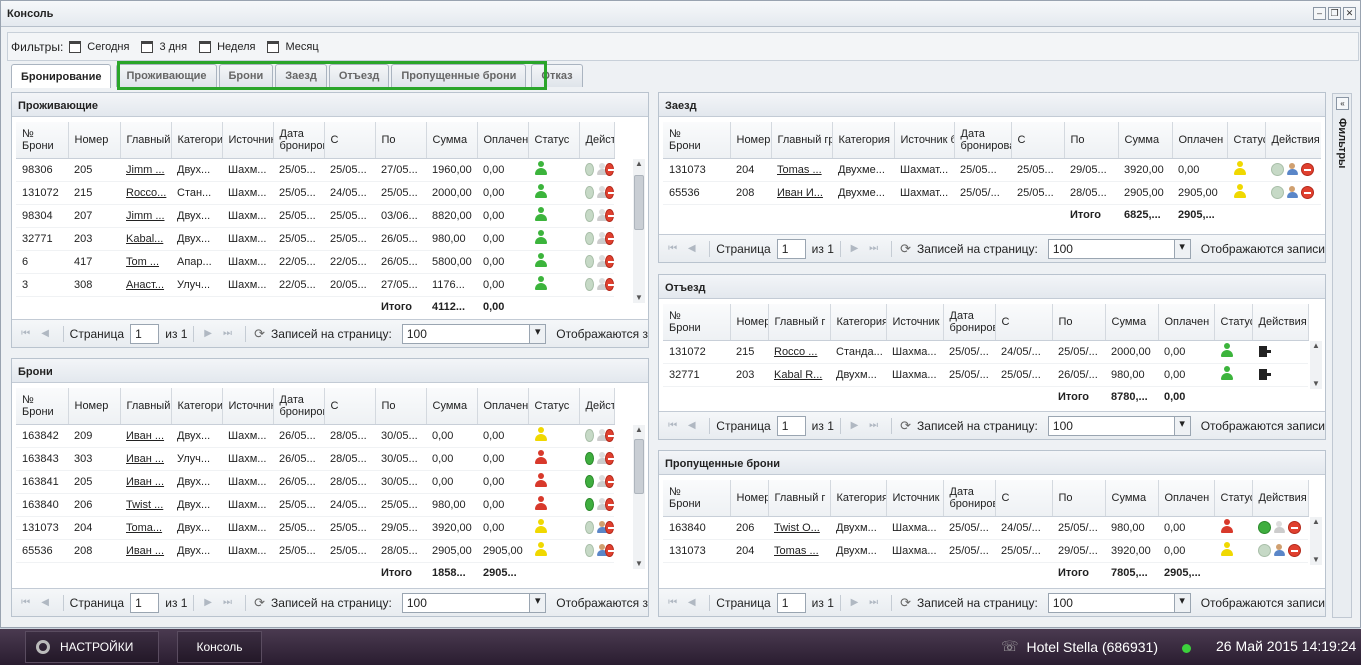 The image size is (1361, 665). I want to click on column-header: № Брони, so click(697, 322).